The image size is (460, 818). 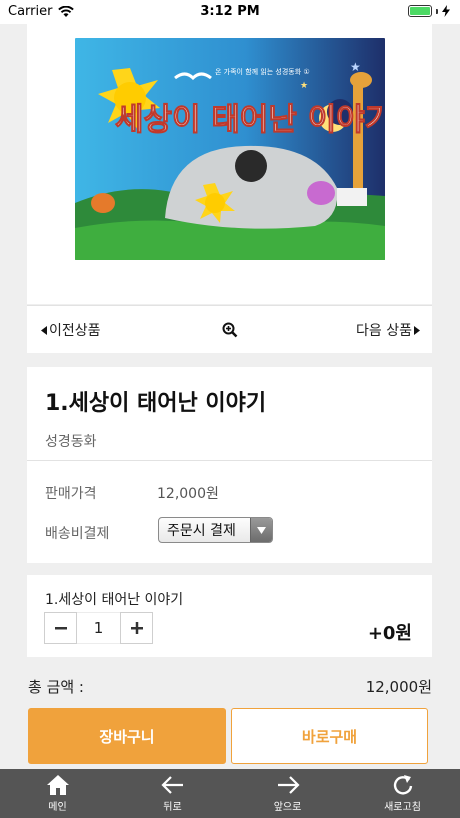 What do you see at coordinates (57, 785) in the screenshot?
I see `home-icon` at bounding box center [57, 785].